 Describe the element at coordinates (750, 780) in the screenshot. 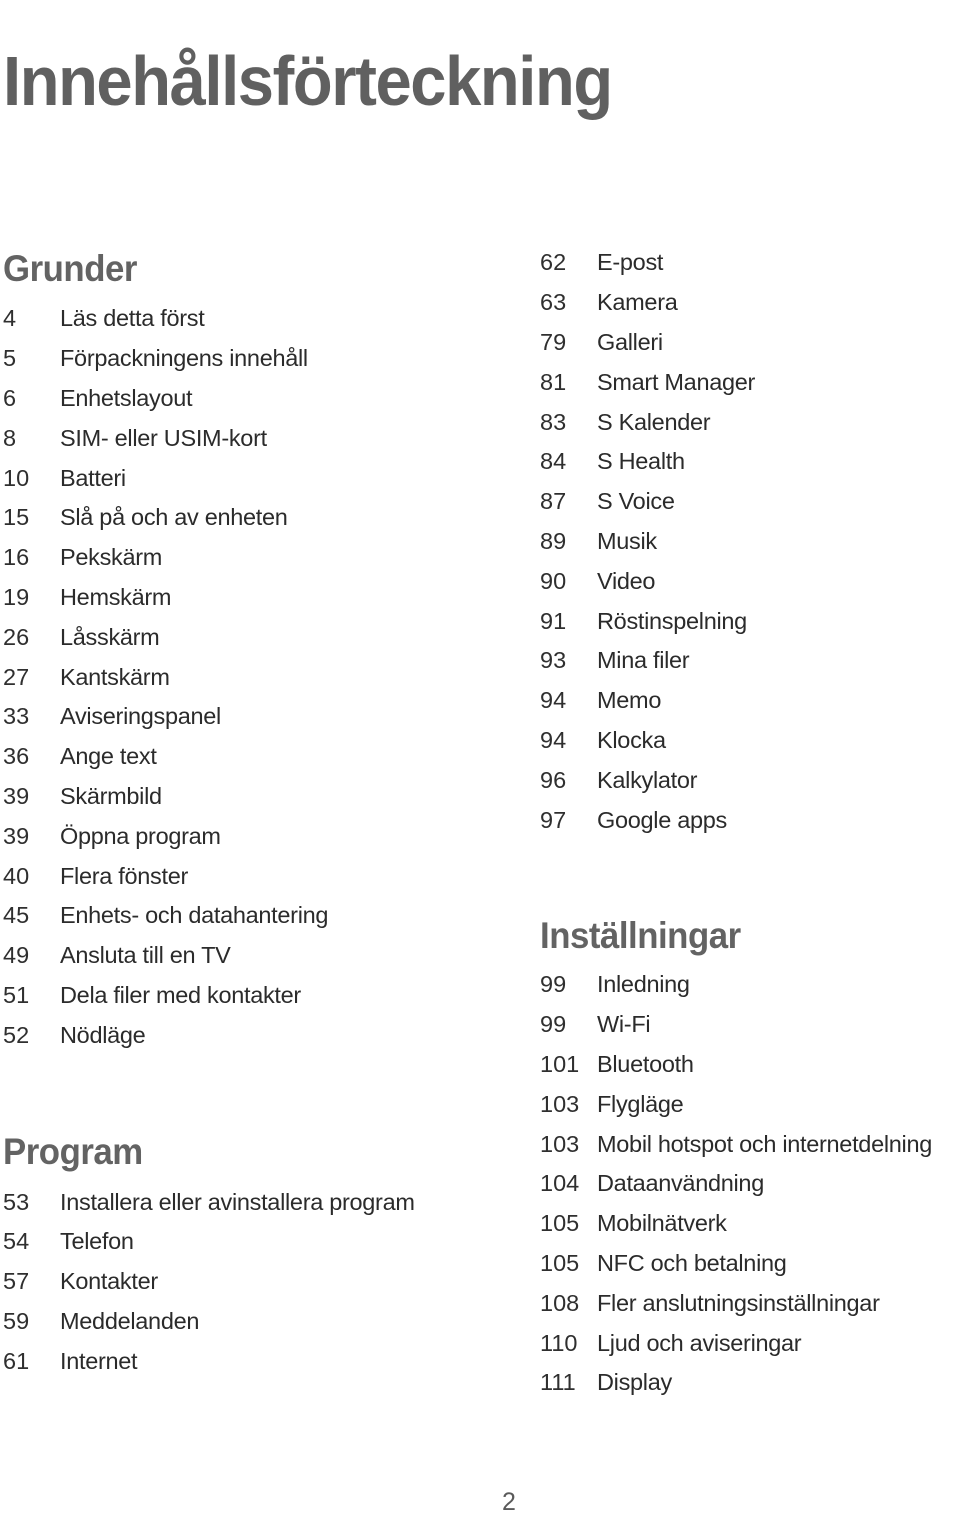

I see `toc-entry: 96 Kalkylator` at that location.